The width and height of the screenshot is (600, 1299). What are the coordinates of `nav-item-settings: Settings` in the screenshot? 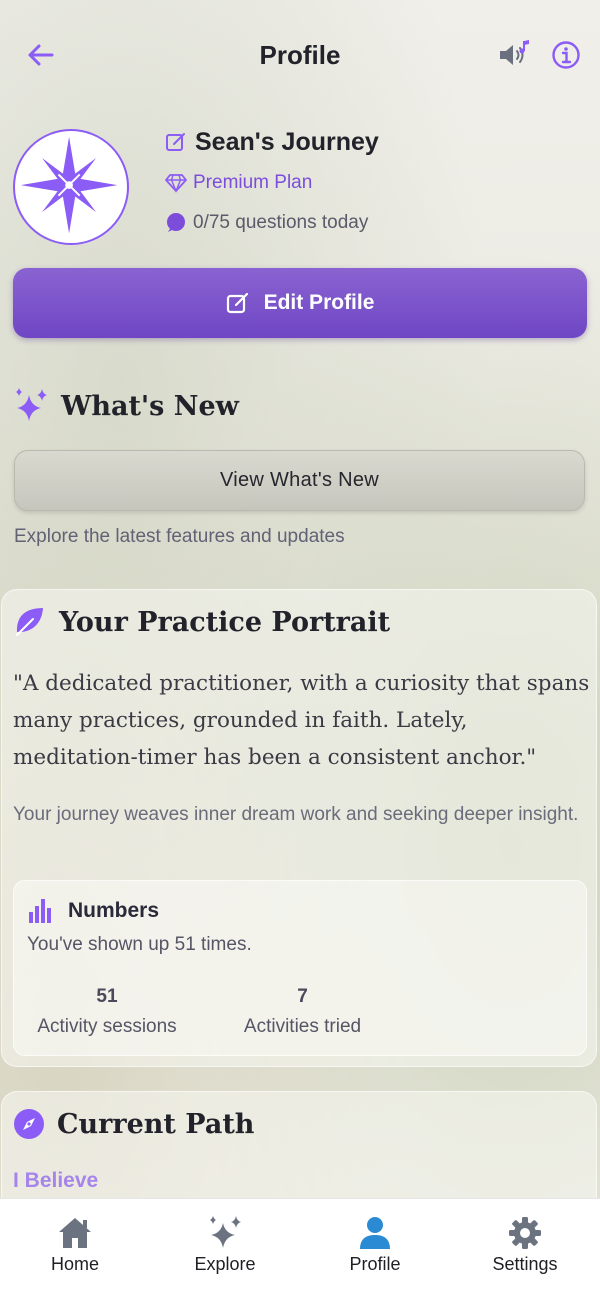 It's located at (525, 1249).